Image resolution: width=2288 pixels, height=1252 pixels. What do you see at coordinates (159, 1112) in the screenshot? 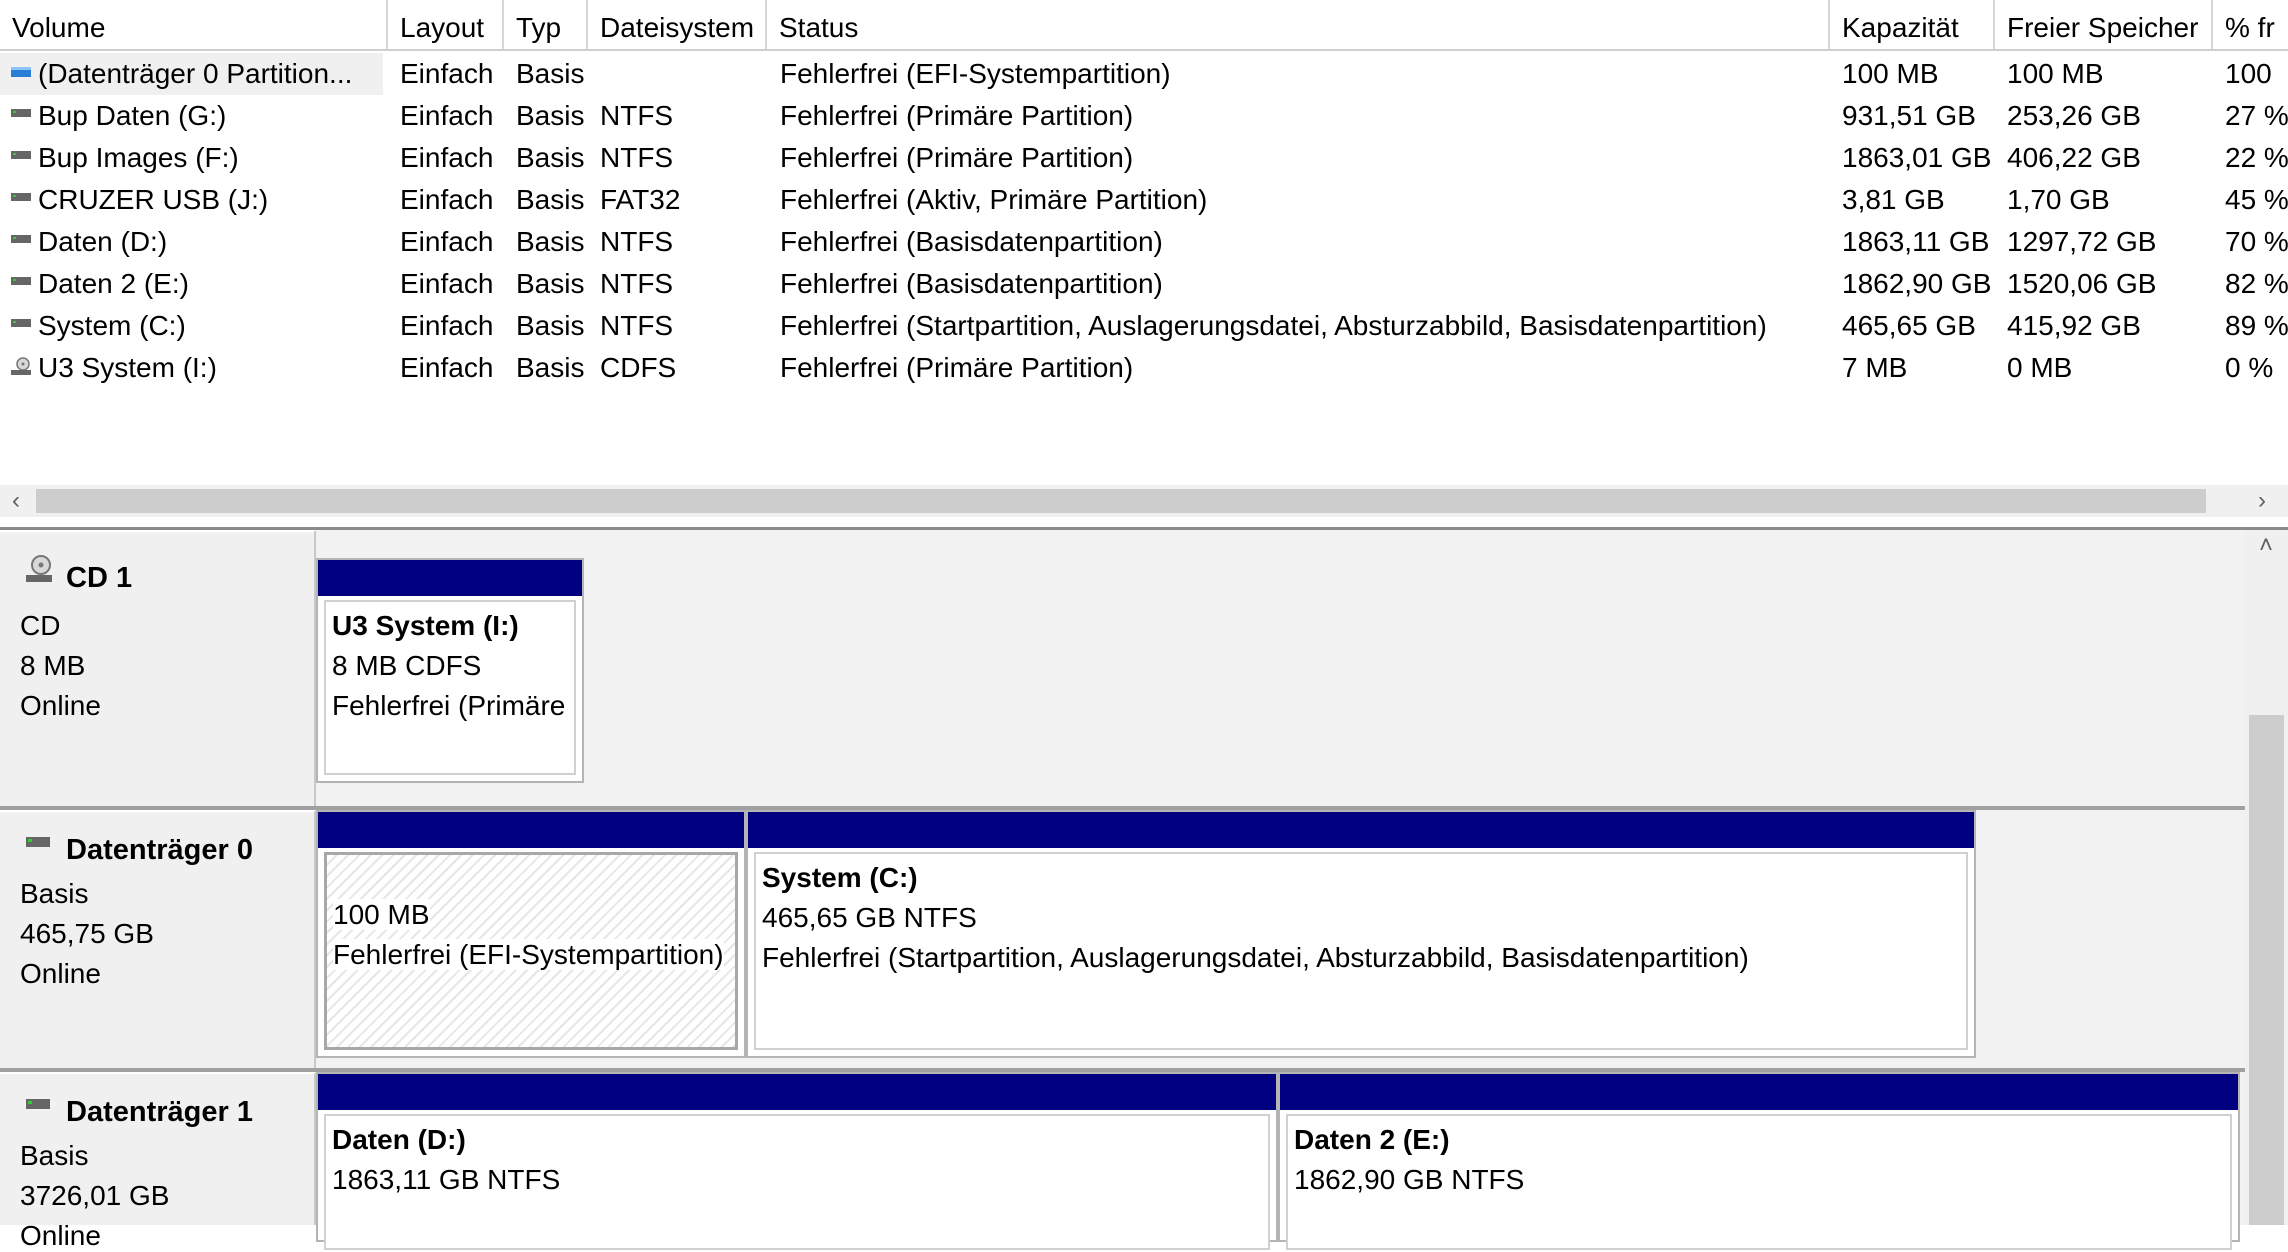
I see `disk-name: Datenträger 1` at bounding box center [159, 1112].